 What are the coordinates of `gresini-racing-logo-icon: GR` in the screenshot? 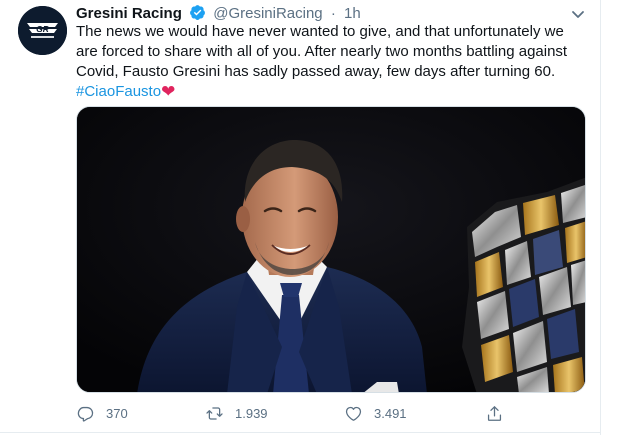 It's located at (42, 30).